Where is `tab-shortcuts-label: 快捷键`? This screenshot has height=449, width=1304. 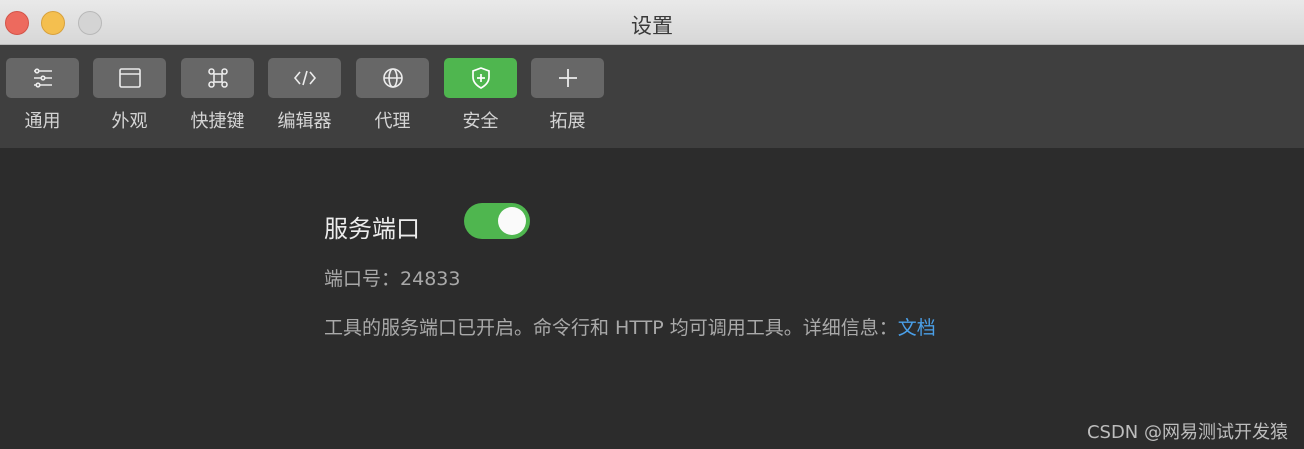 tab-shortcuts-label: 快捷键 is located at coordinates (217, 121).